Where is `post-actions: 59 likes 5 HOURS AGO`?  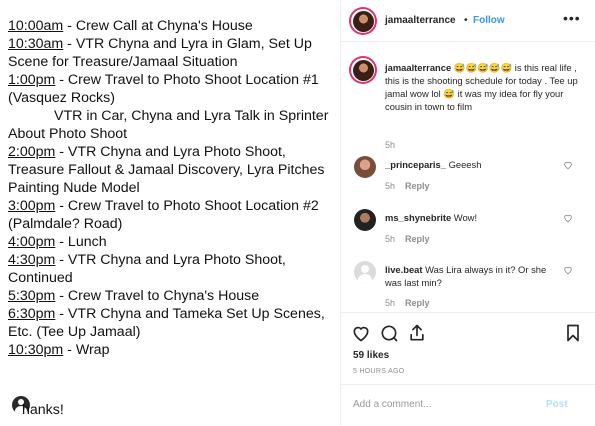 post-actions: 59 likes 5 HOURS AGO is located at coordinates (468, 347).